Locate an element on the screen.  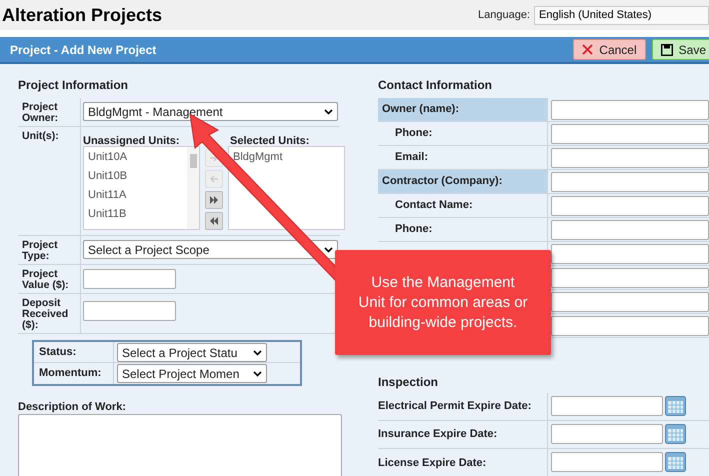
list-heading: Unassigned Units: is located at coordinates (132, 140).